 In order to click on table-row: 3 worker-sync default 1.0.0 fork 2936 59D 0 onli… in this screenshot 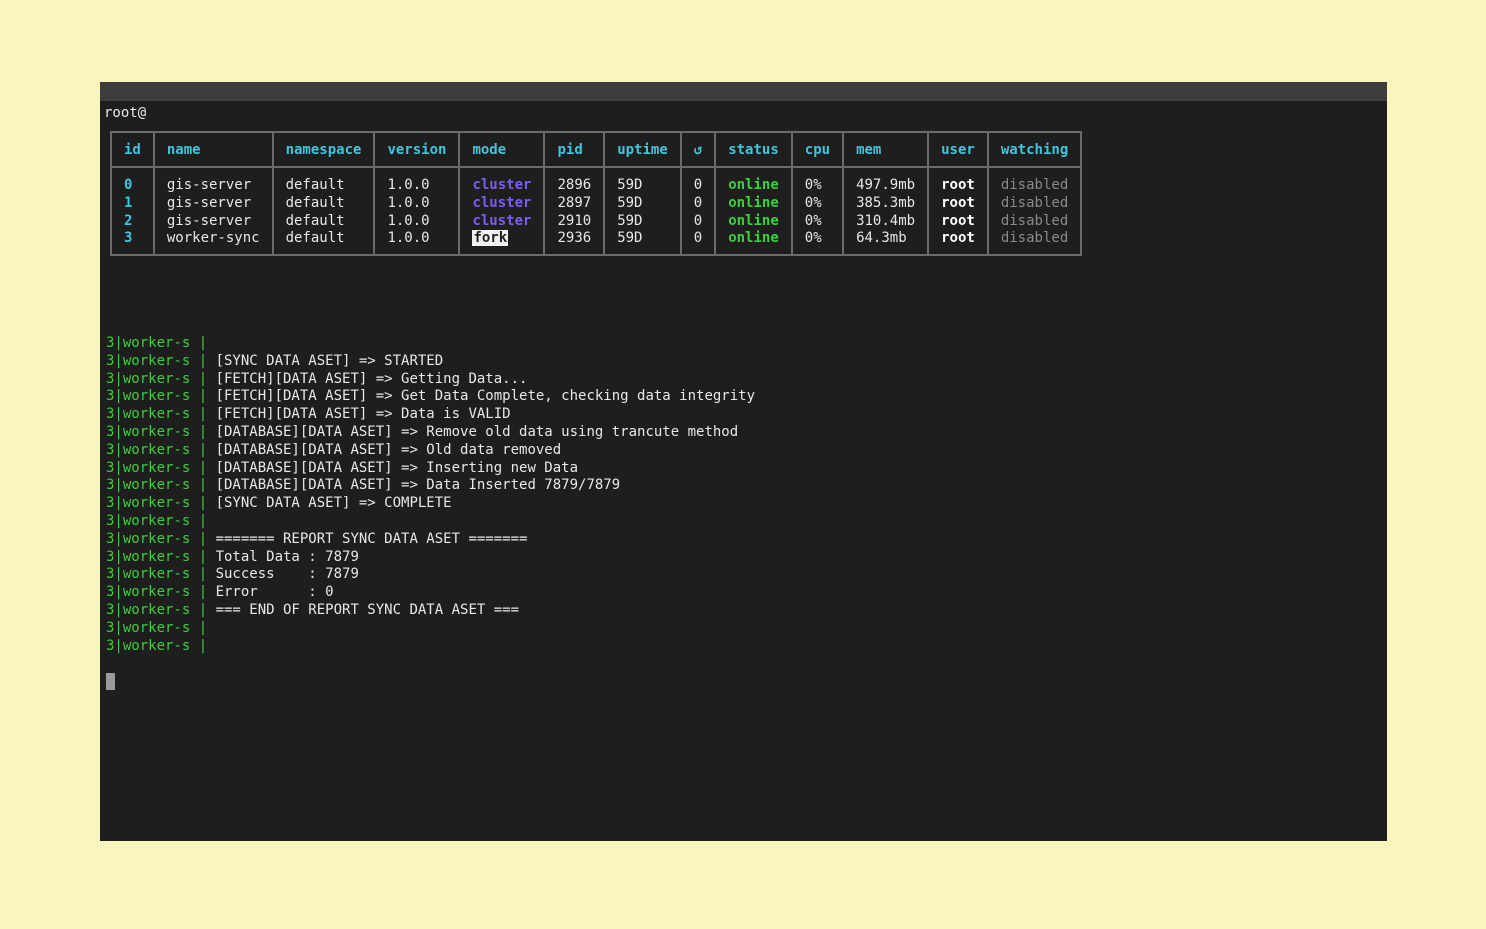, I will do `click(596, 242)`.